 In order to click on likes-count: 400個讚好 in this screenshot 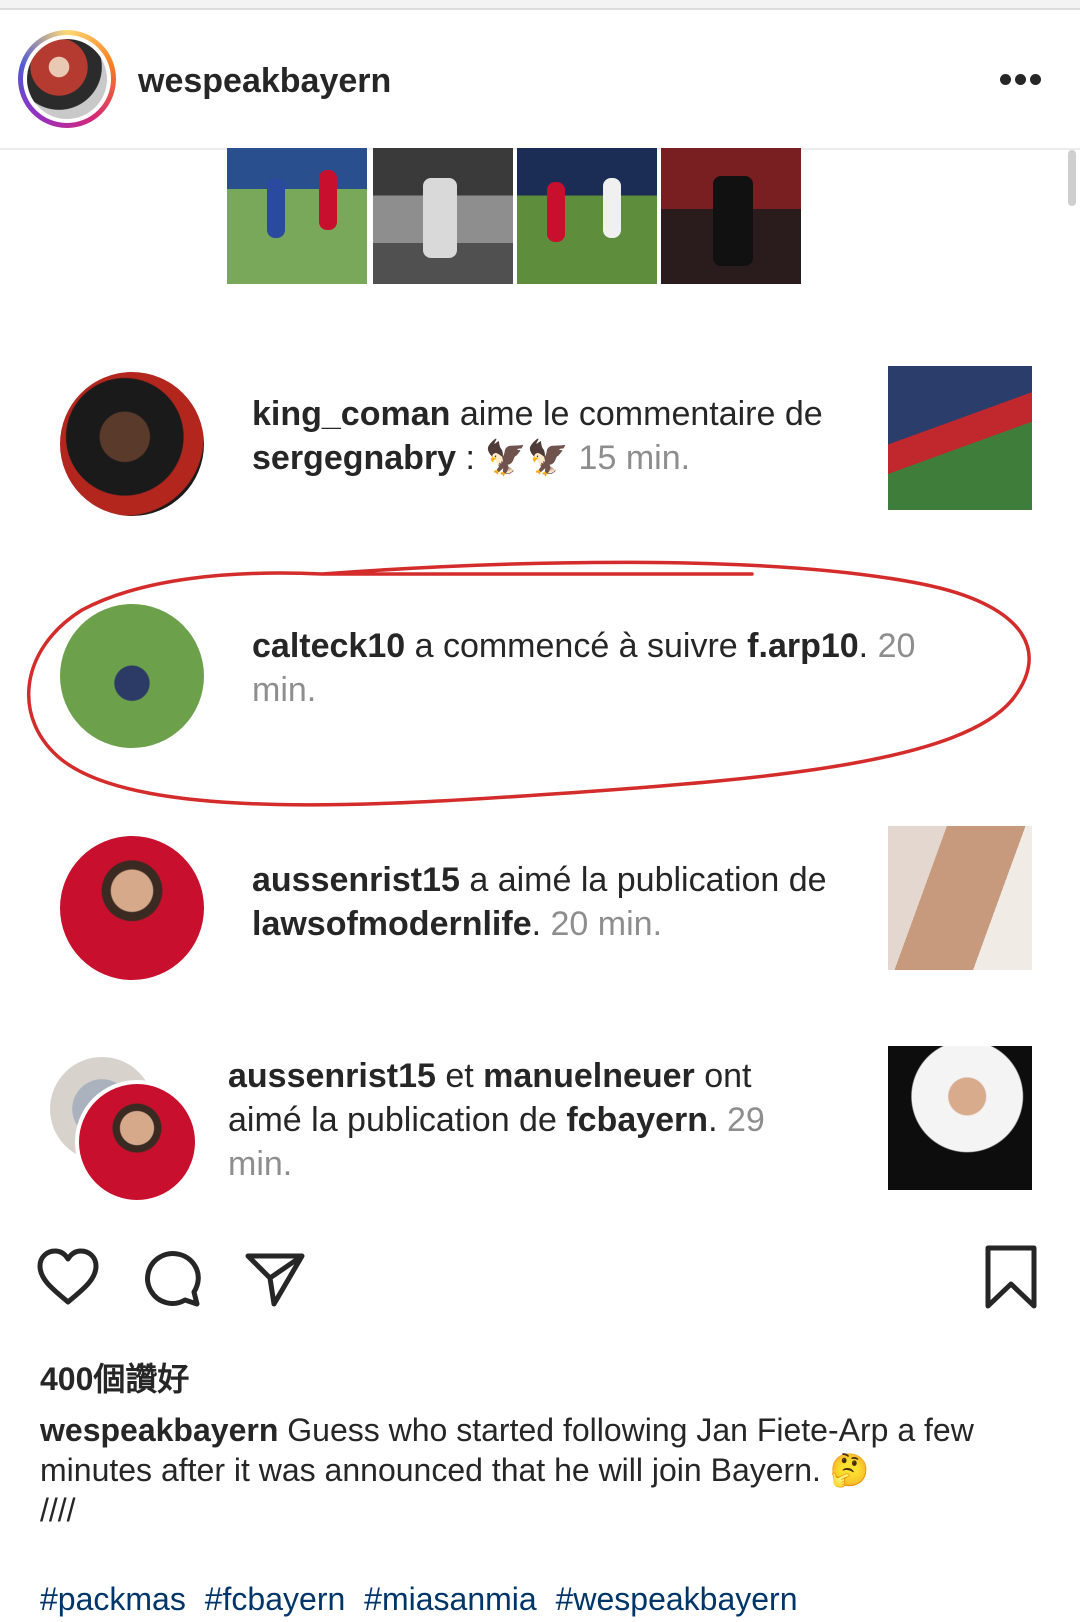, I will do `click(114, 1377)`.